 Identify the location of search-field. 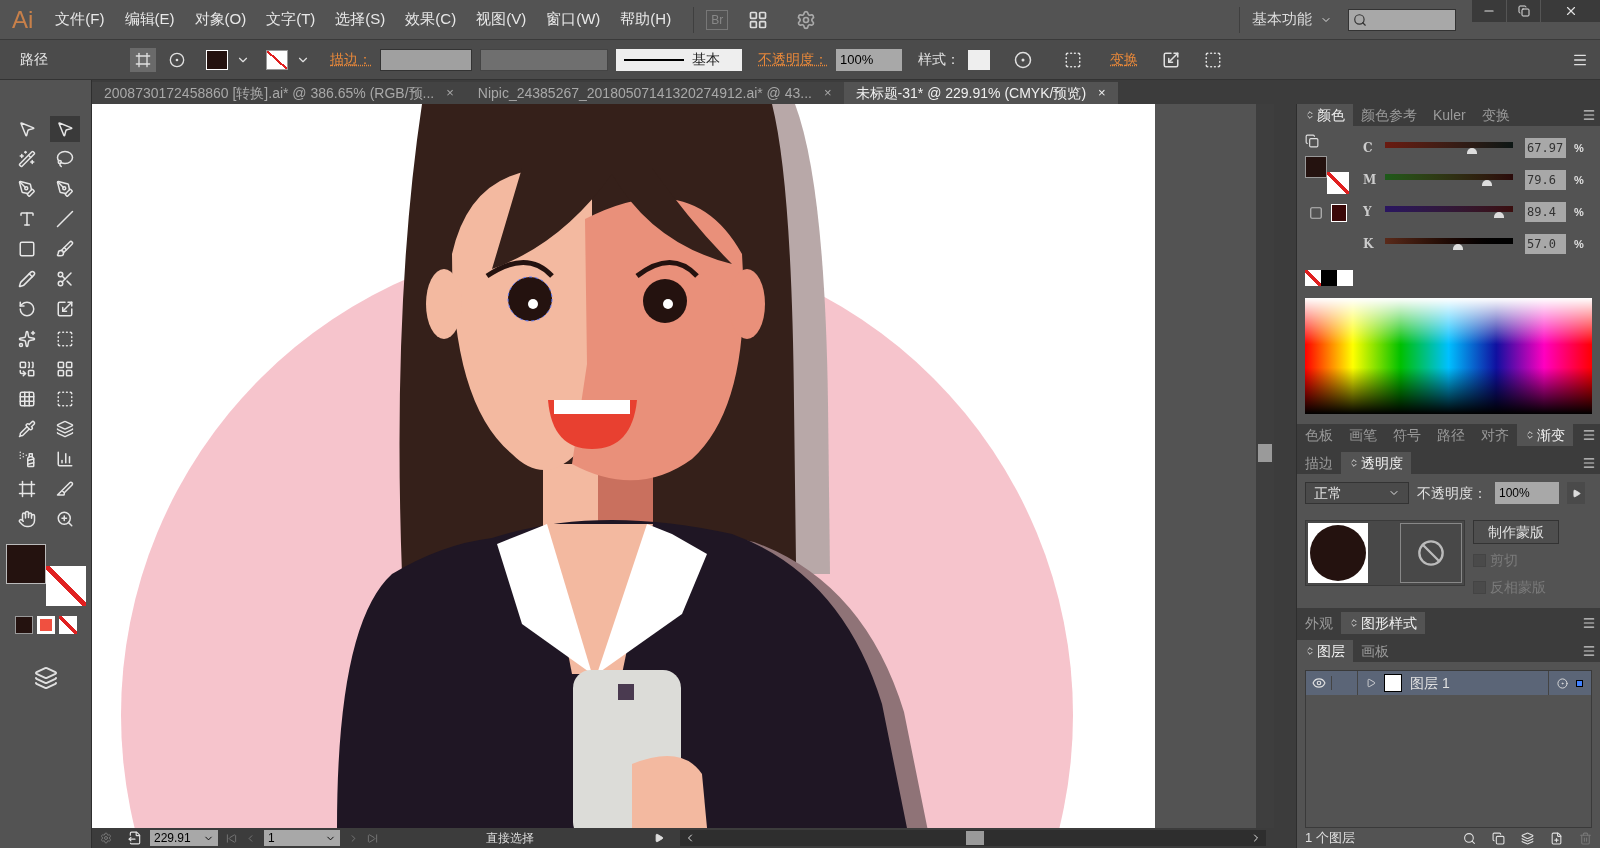
(1402, 19).